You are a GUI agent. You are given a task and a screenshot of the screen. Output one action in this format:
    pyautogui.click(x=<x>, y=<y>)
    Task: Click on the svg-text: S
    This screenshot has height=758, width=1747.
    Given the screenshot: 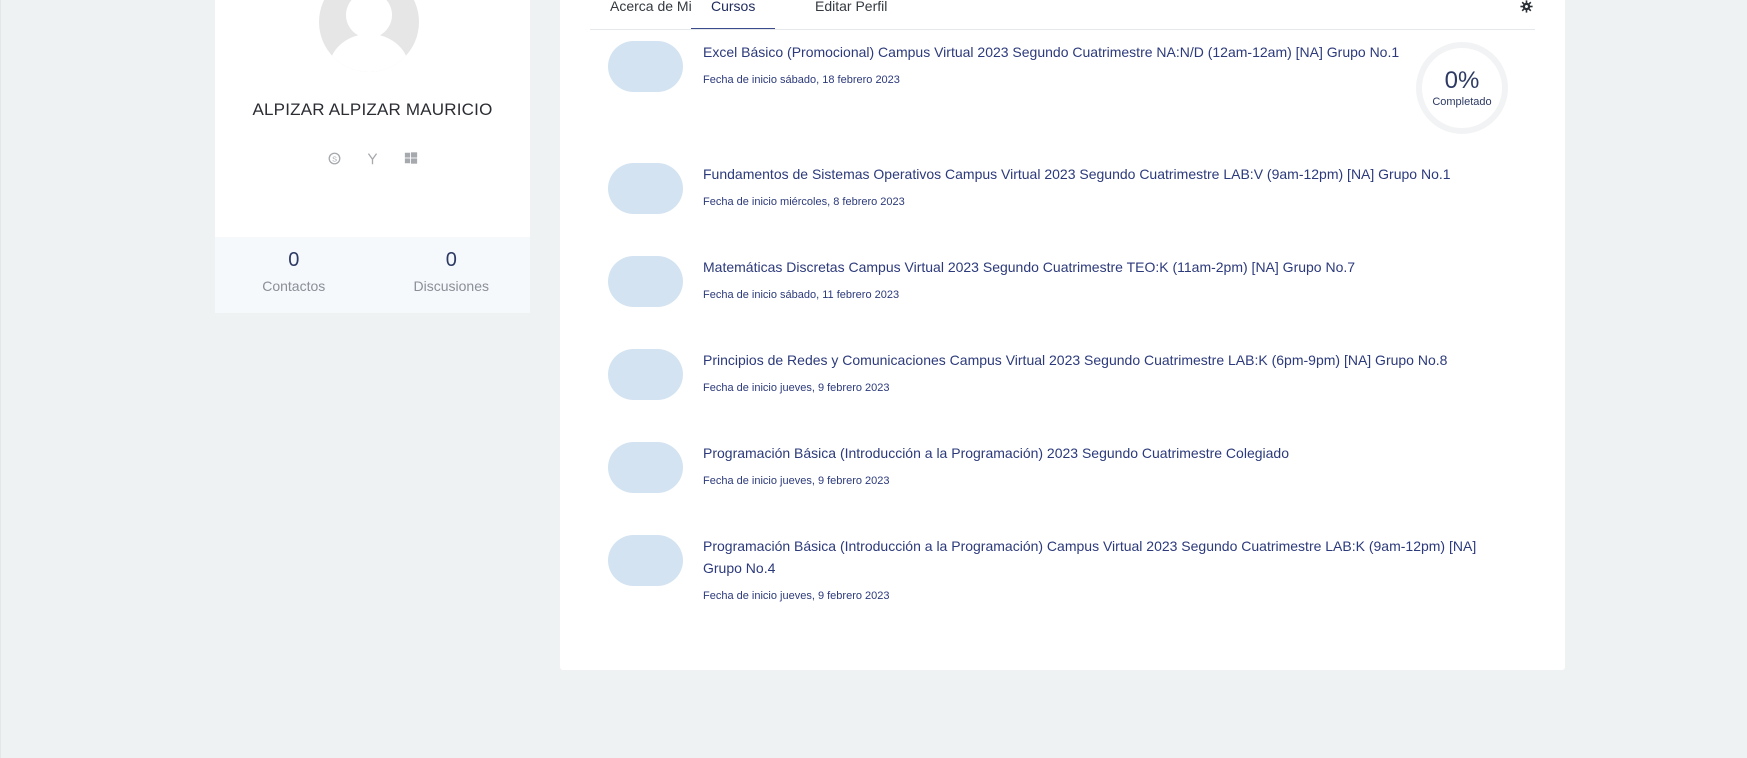 What is the action you would take?
    pyautogui.click(x=334, y=158)
    